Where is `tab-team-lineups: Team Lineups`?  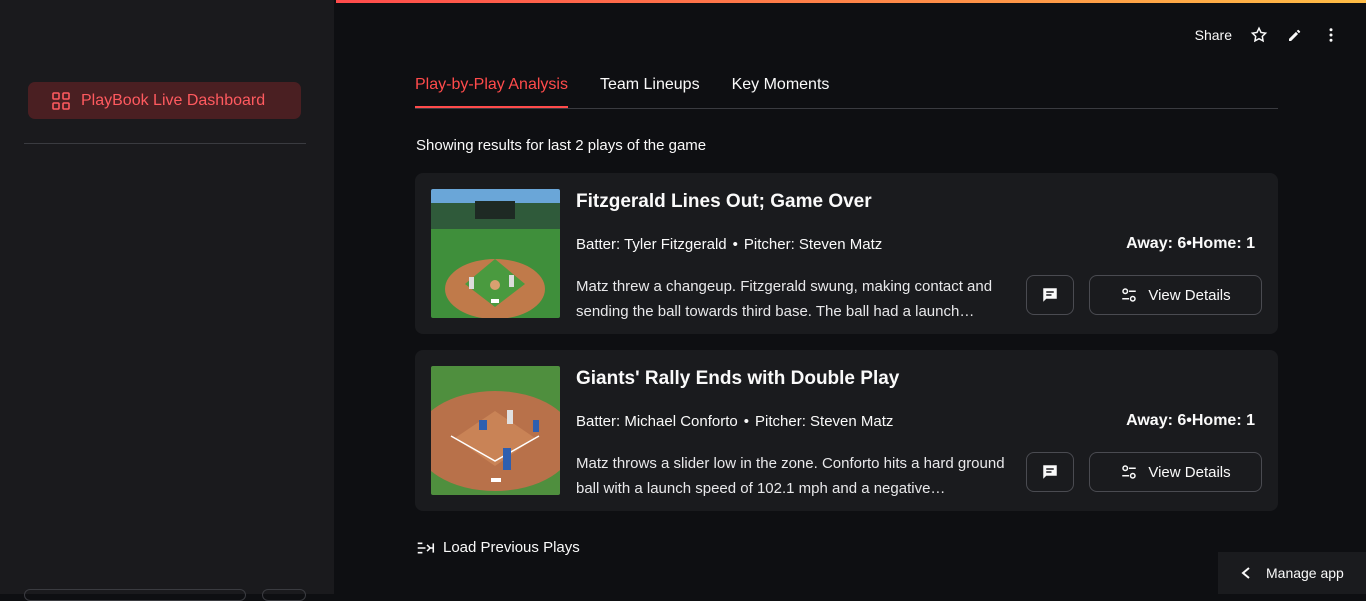
tab-team-lineups: Team Lineups is located at coordinates (650, 90).